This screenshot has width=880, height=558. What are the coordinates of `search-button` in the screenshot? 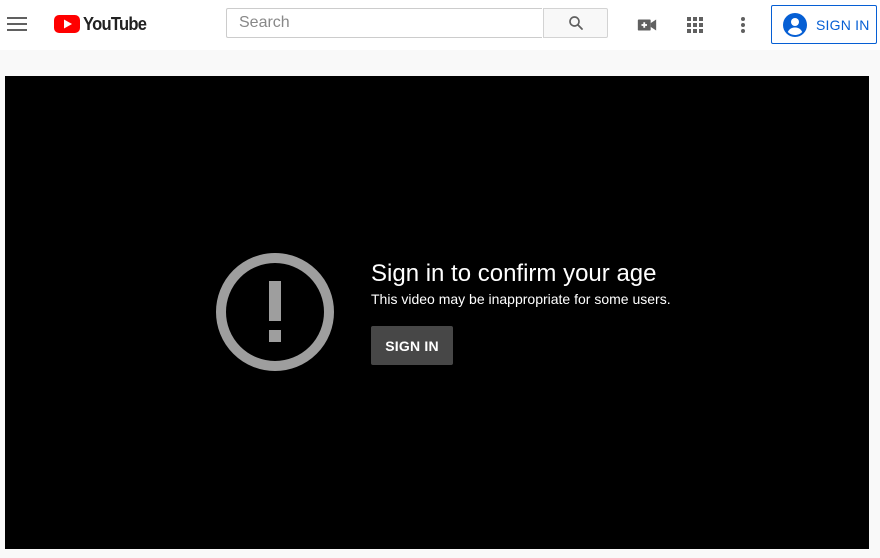 It's located at (575, 23).